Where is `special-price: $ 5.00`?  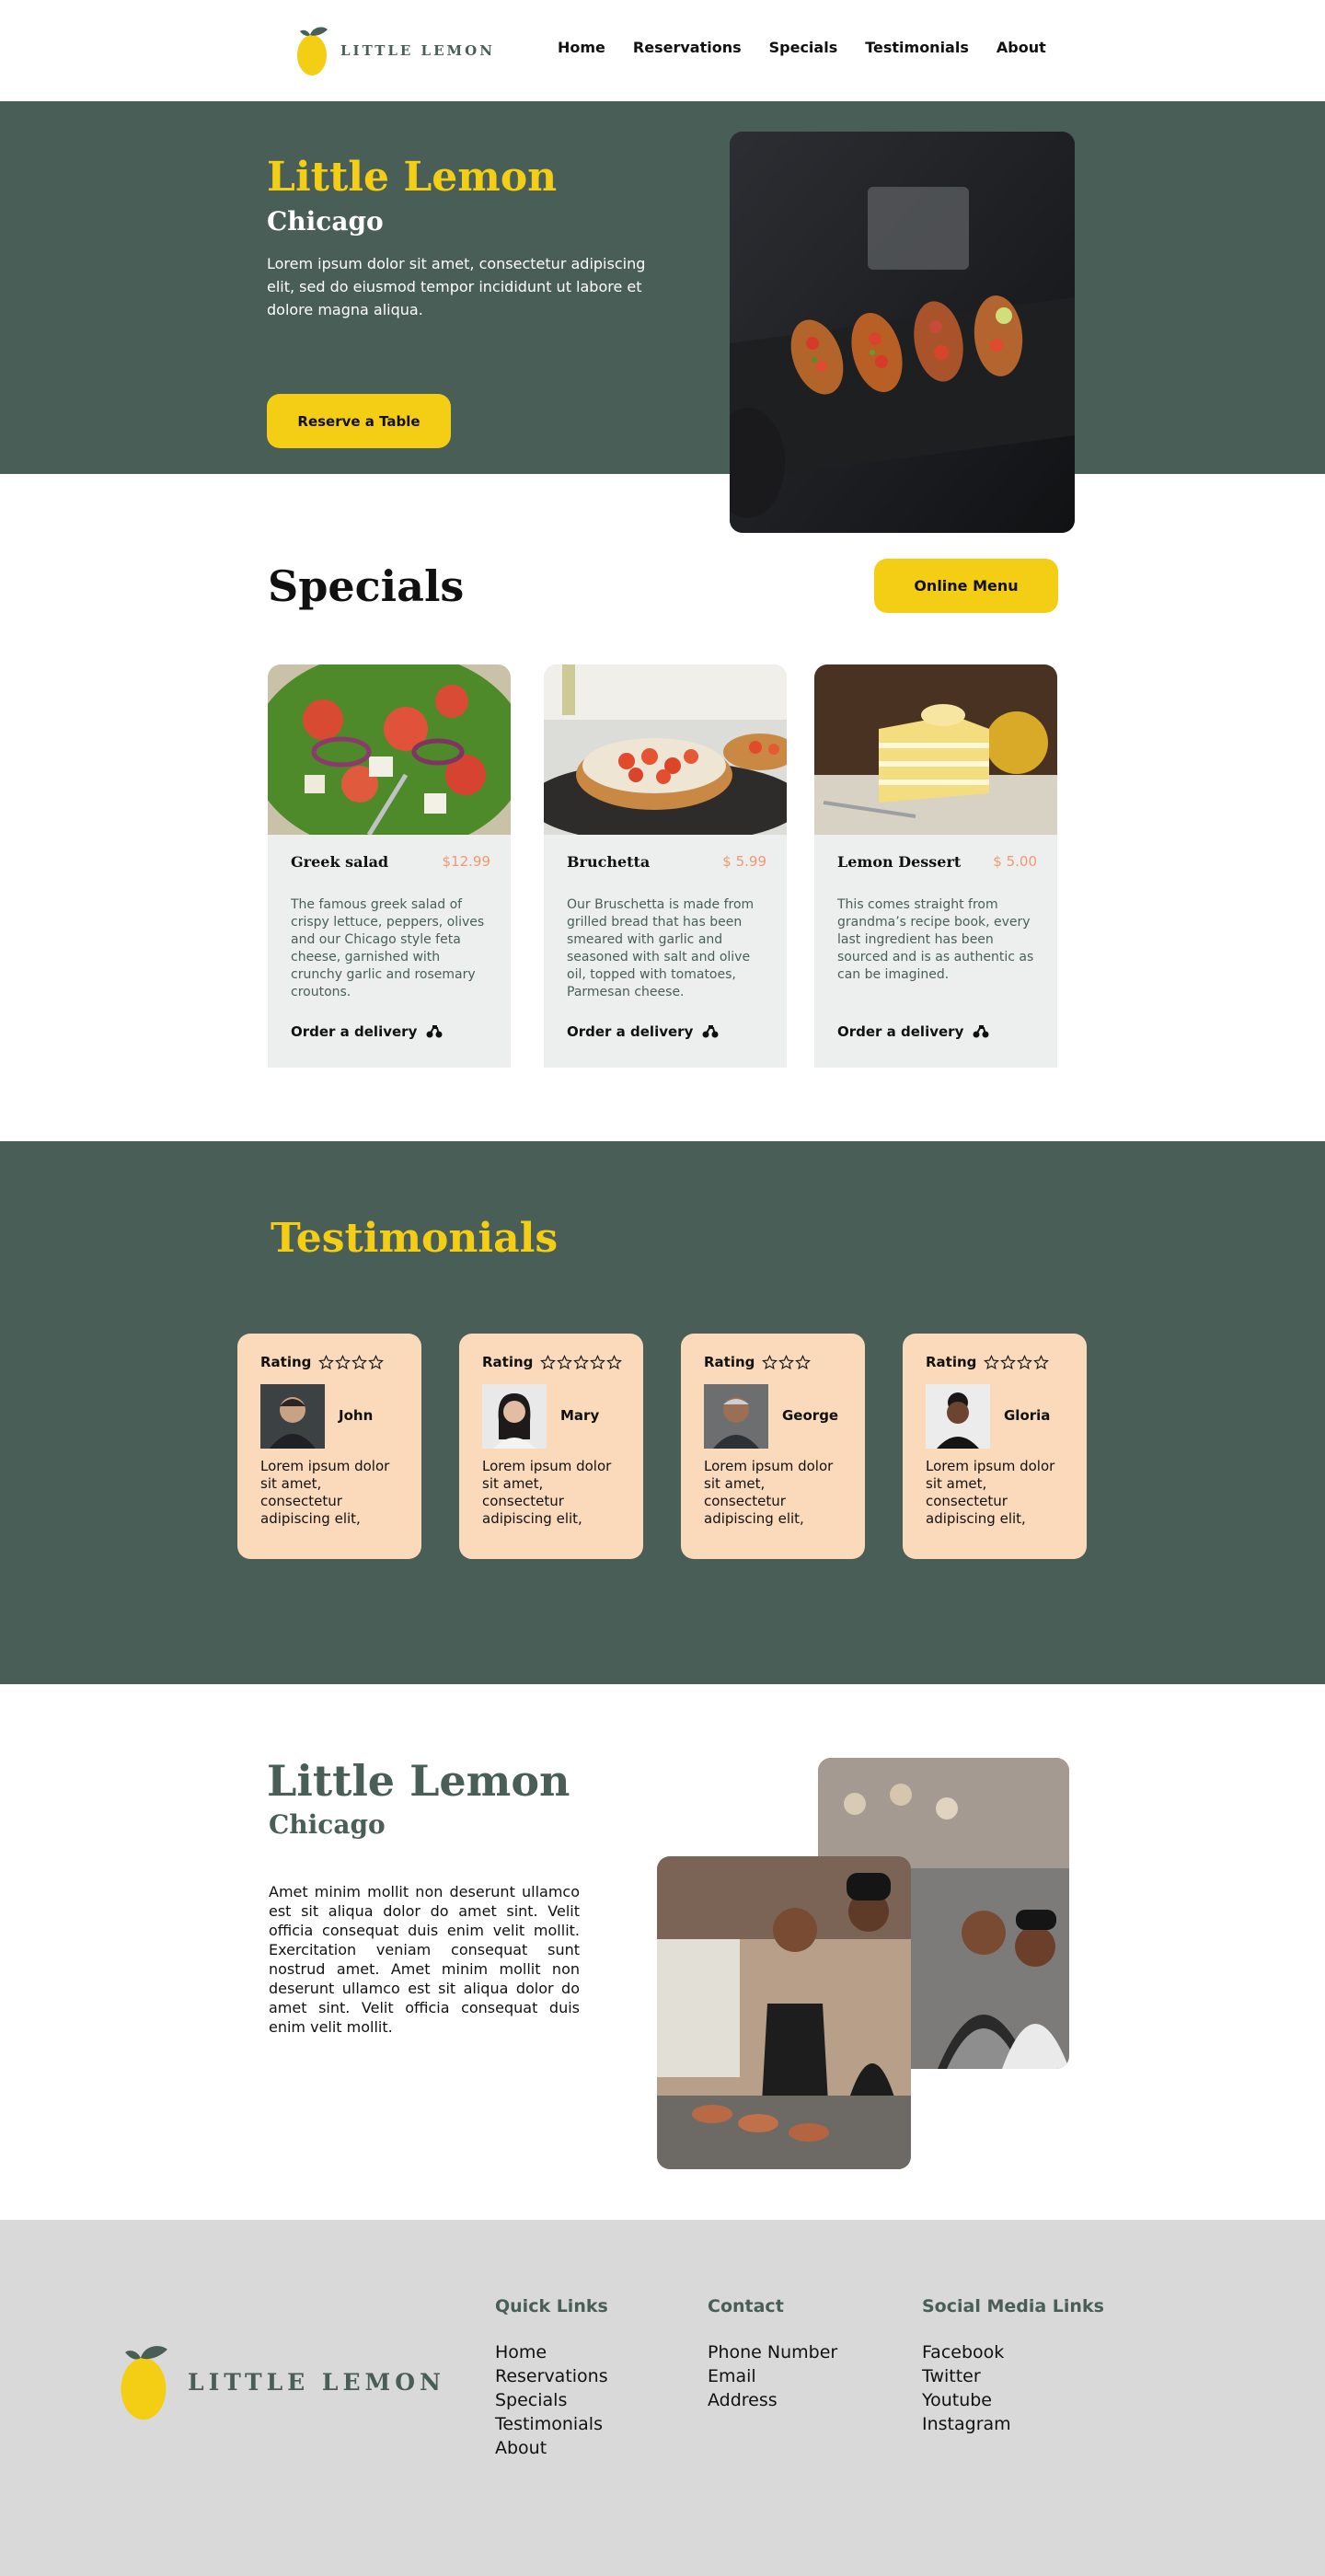 special-price: $ 5.00 is located at coordinates (1015, 861).